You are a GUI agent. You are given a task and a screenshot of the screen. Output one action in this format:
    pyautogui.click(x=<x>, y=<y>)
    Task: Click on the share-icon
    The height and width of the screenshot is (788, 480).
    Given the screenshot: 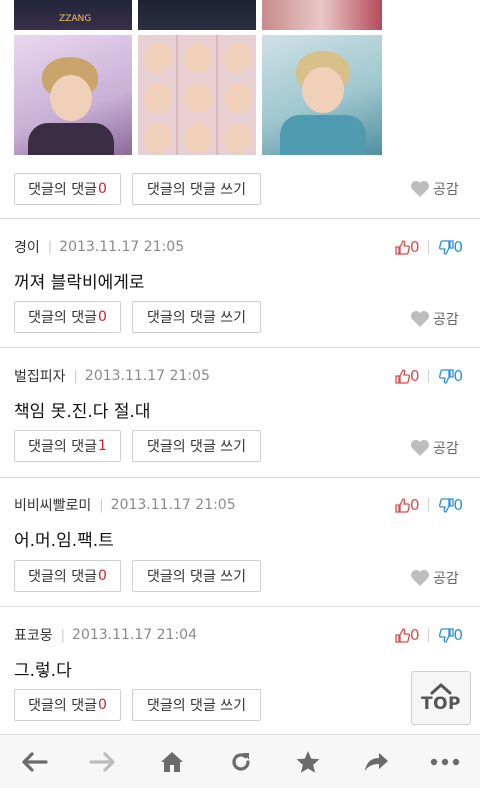 What is the action you would take?
    pyautogui.click(x=376, y=762)
    